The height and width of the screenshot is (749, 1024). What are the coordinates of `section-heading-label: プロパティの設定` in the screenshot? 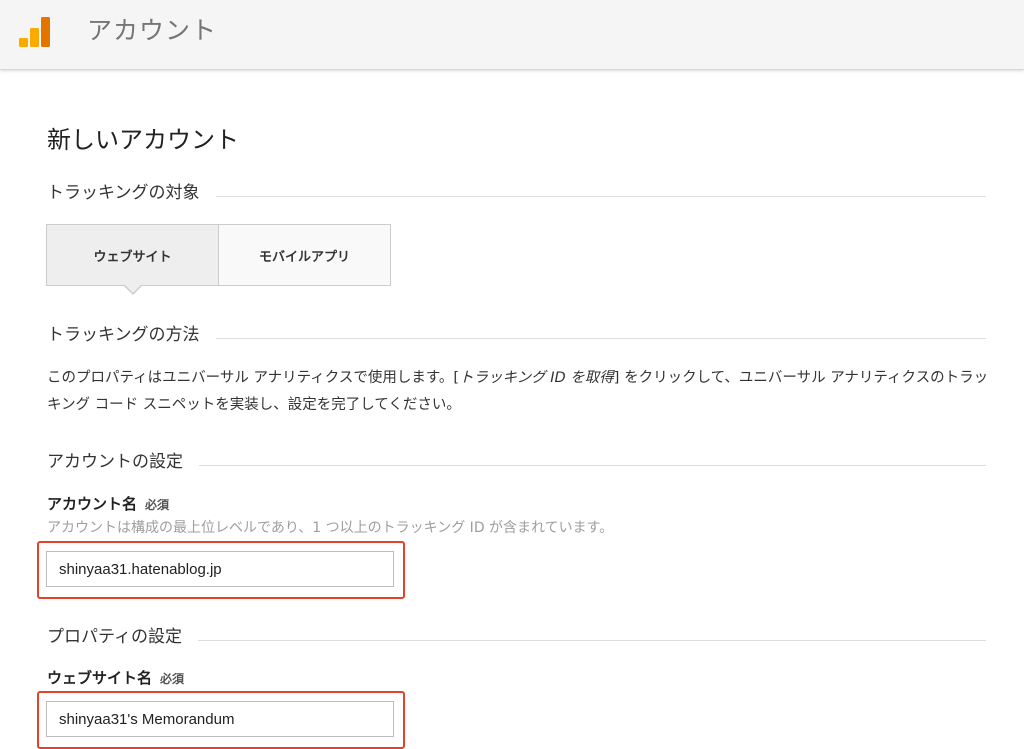 It's located at (114, 637).